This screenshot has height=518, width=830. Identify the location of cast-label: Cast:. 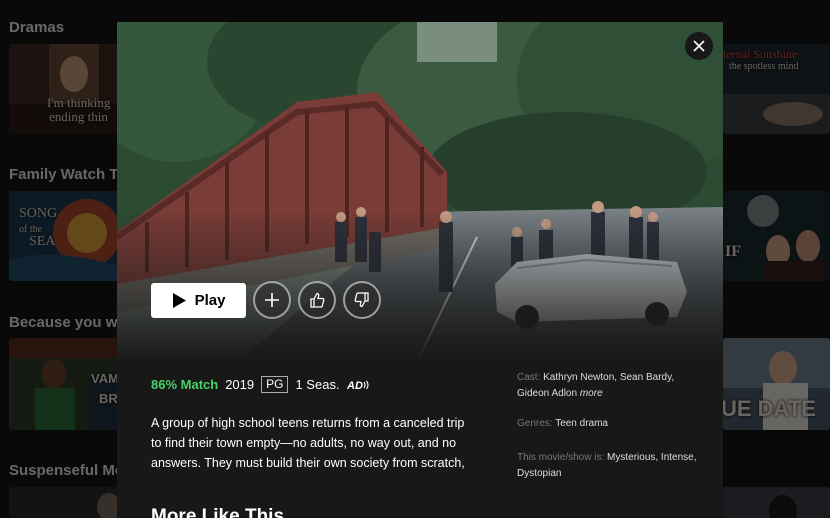
(529, 377).